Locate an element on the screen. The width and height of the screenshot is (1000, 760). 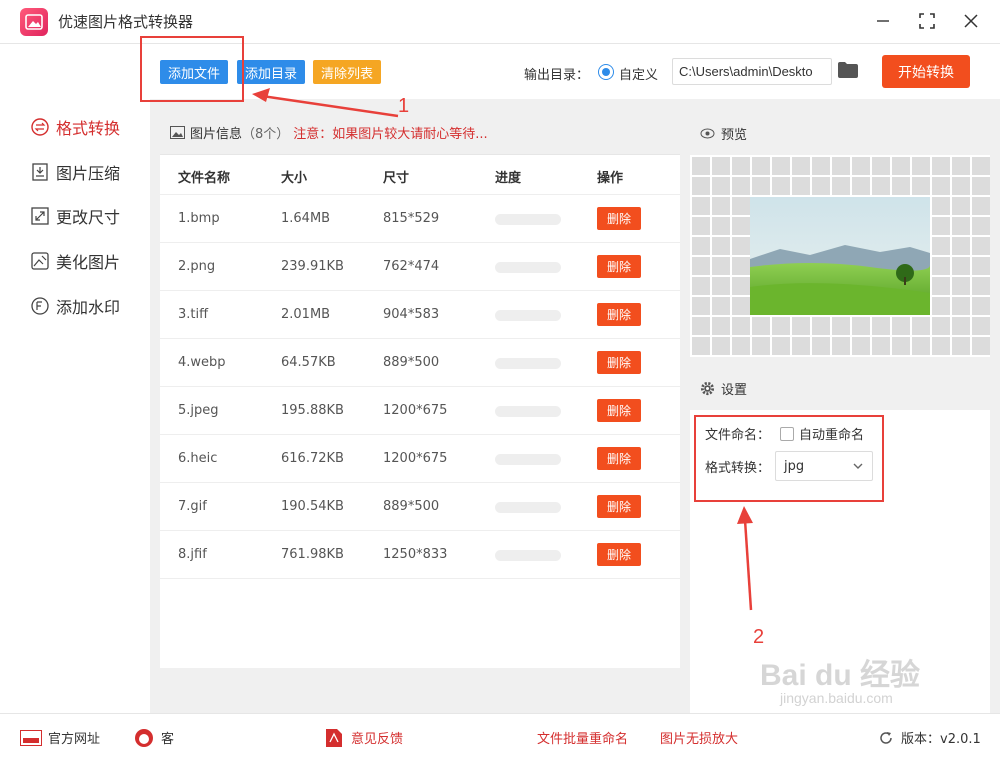
customer-service-link: 客 is located at coordinates (153, 737).